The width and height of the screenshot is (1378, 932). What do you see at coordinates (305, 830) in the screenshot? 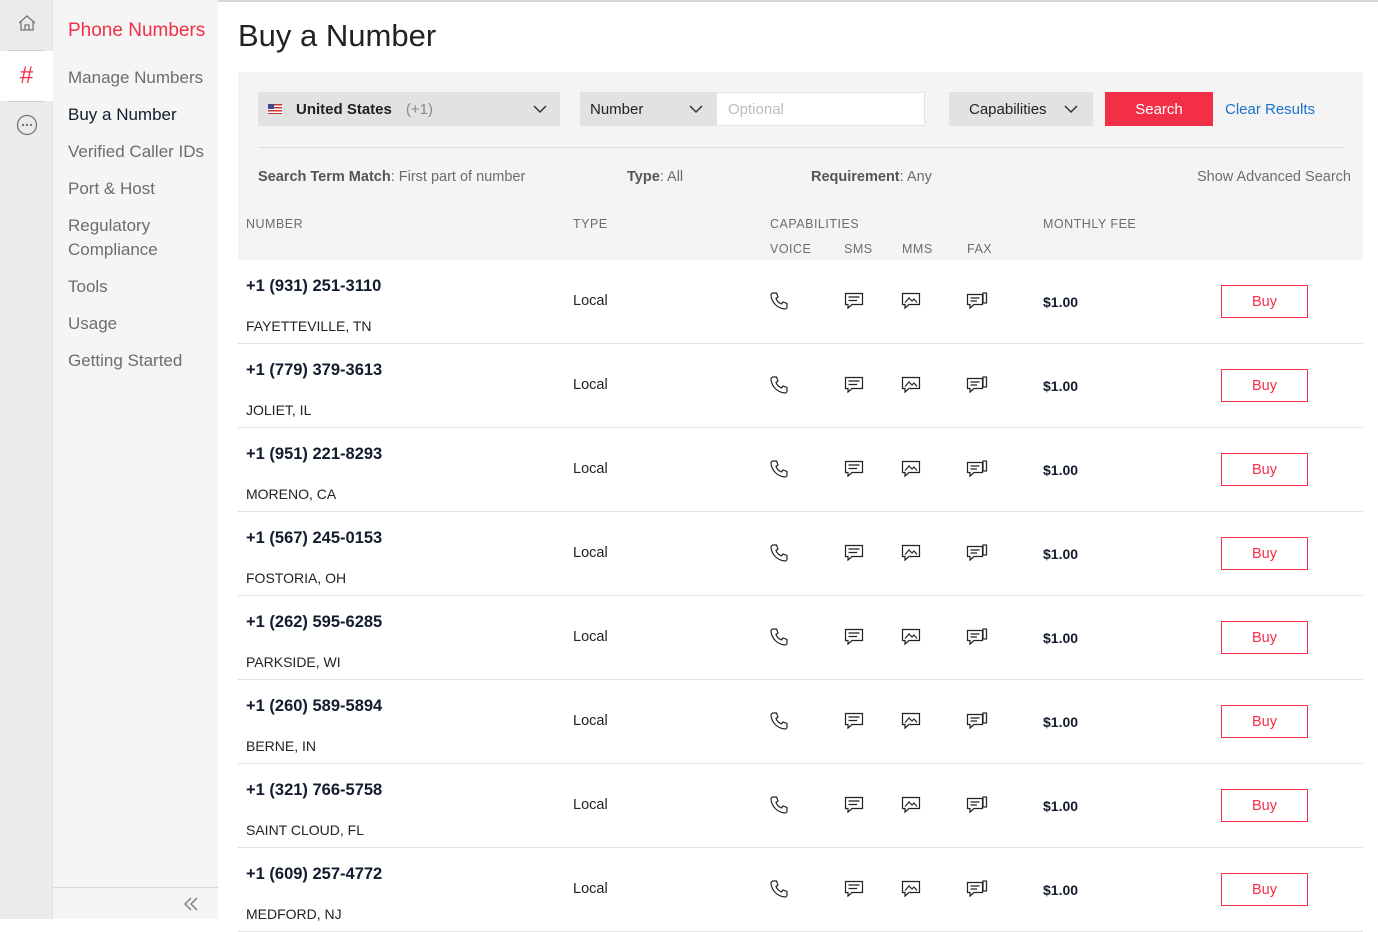
I see `number-location: SAINT CLOUD, FL` at bounding box center [305, 830].